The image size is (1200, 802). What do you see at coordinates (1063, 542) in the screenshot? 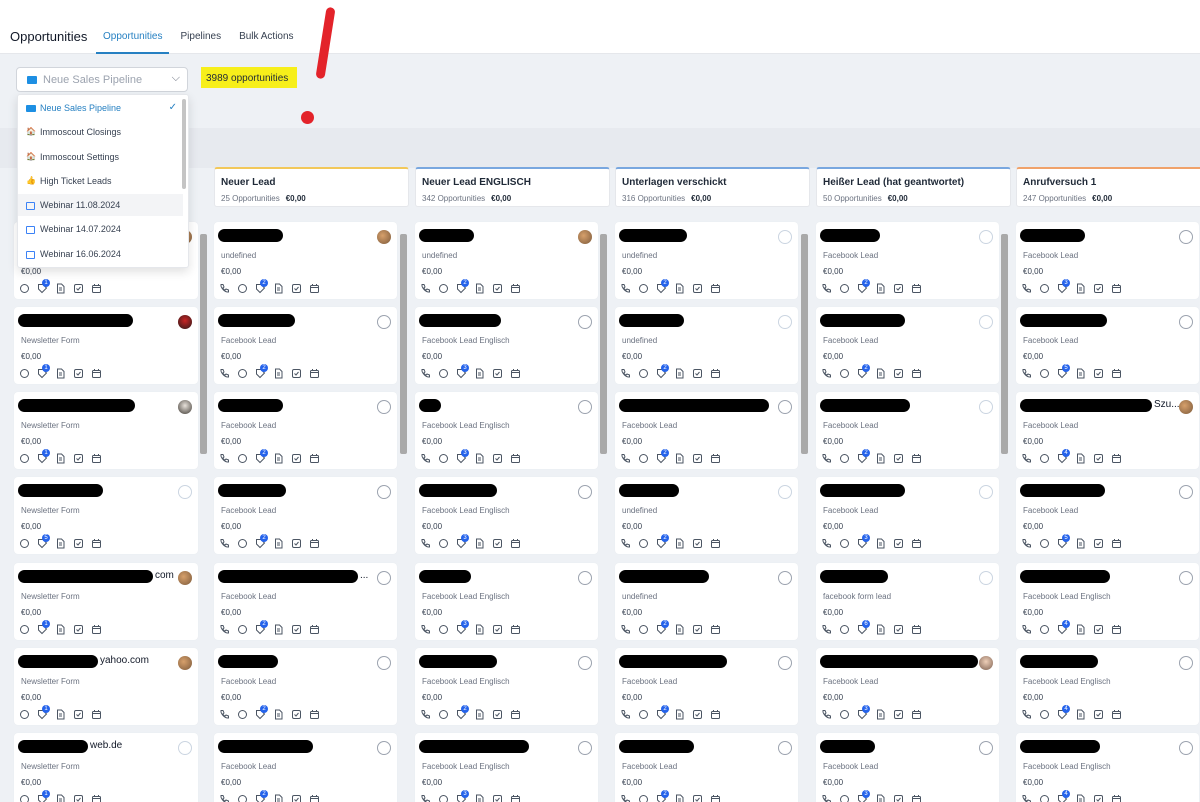
I see `tag-icon: 5` at bounding box center [1063, 542].